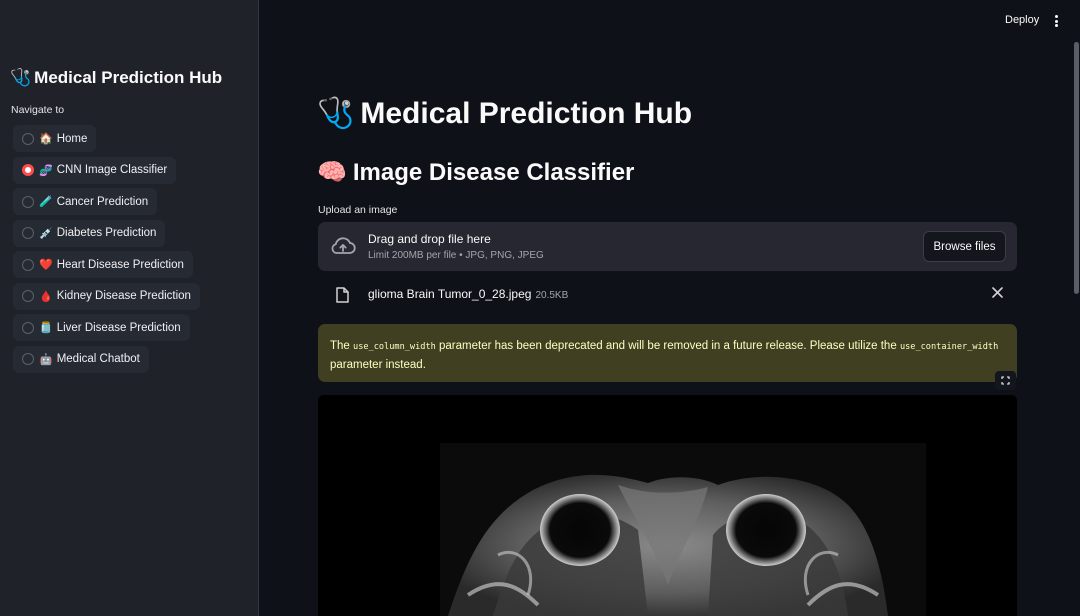 The width and height of the screenshot is (1080, 616). What do you see at coordinates (46, 359) in the screenshot?
I see `nav-item-icon: 🤖` at bounding box center [46, 359].